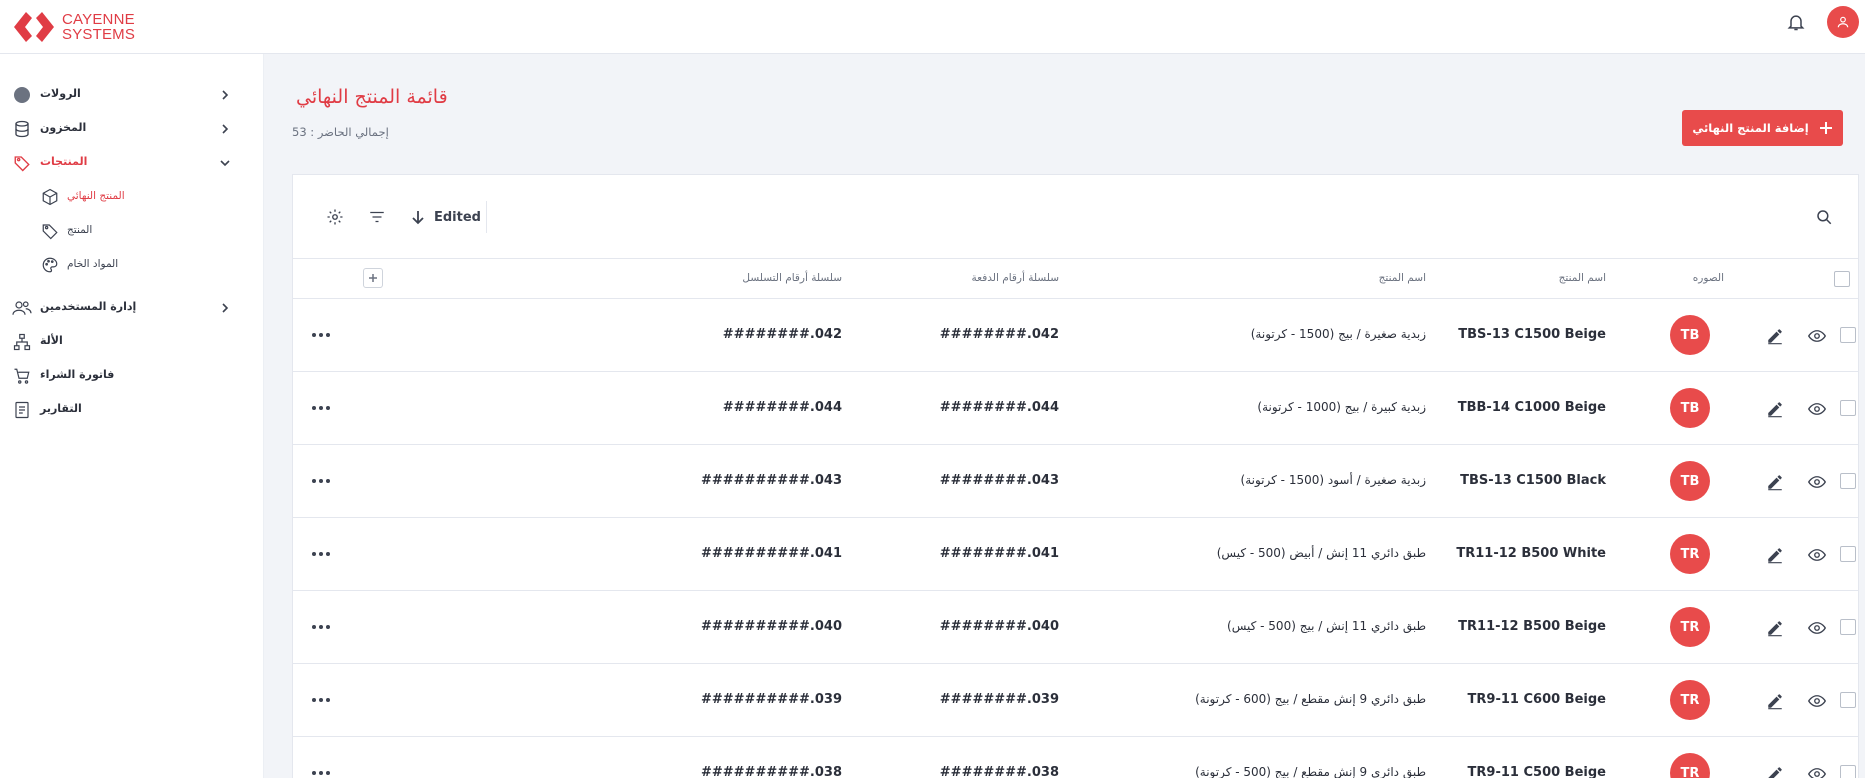 This screenshot has height=778, width=1865. Describe the element at coordinates (771, 699) in the screenshot. I see `cell-serial: ##########.039` at that location.